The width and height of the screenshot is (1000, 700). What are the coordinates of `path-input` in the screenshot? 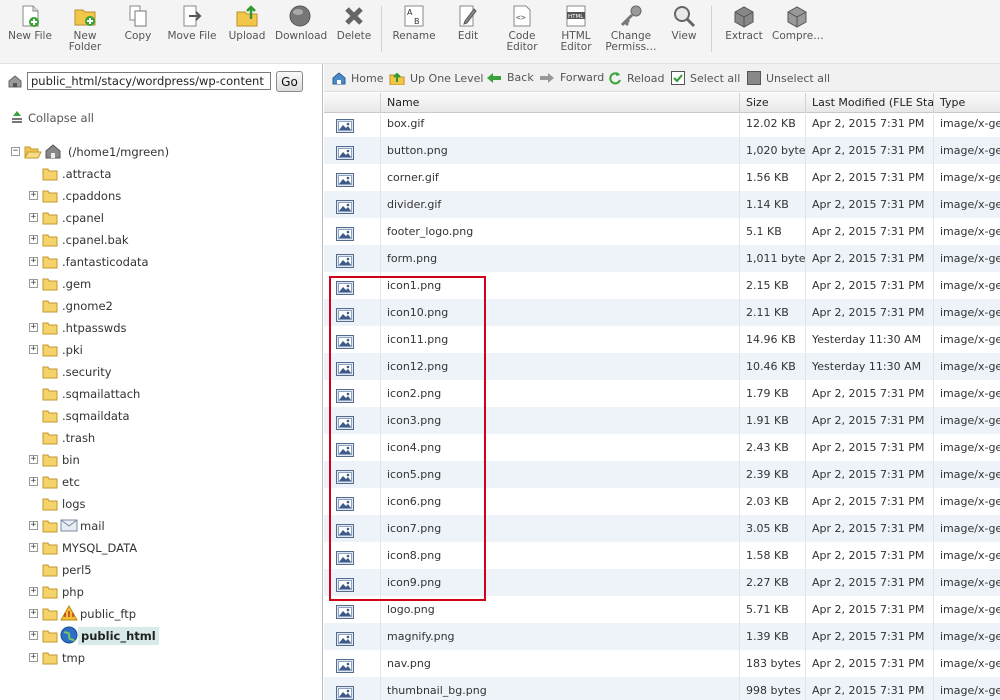 It's located at (149, 81).